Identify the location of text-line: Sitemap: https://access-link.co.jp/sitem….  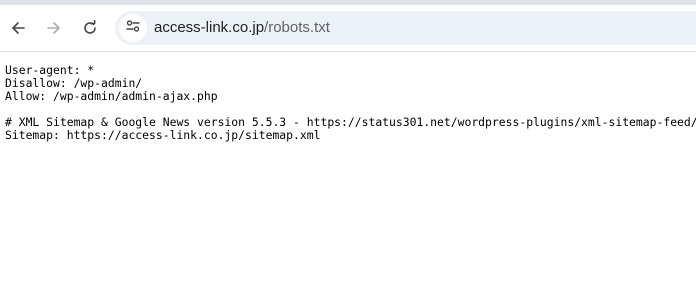
(163, 135).